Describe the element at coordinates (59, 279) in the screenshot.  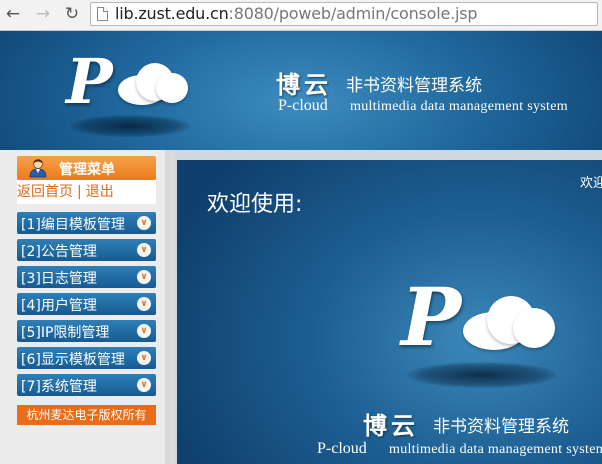
I see `menu-item-label: [3]日志管理` at that location.